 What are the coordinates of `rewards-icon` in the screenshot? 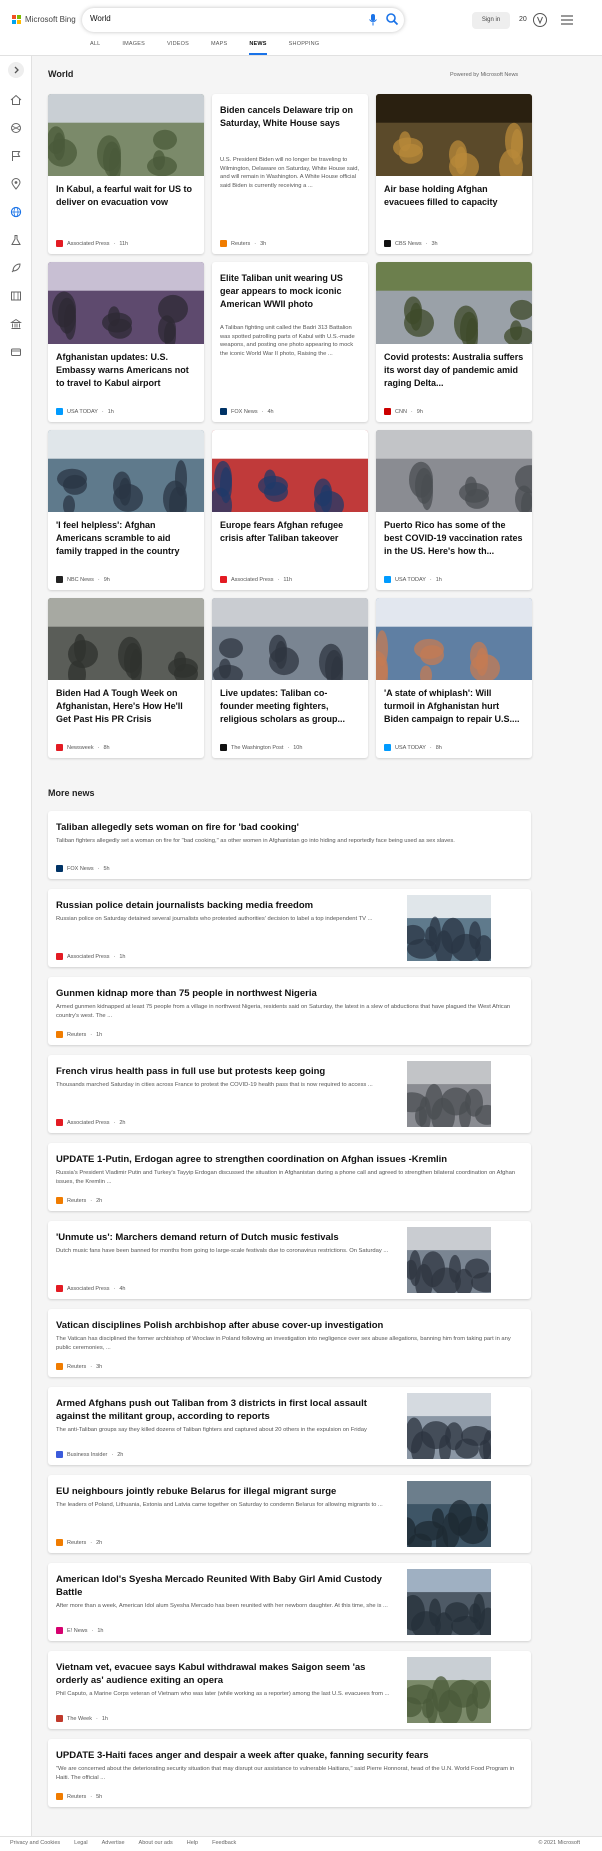 It's located at (540, 20).